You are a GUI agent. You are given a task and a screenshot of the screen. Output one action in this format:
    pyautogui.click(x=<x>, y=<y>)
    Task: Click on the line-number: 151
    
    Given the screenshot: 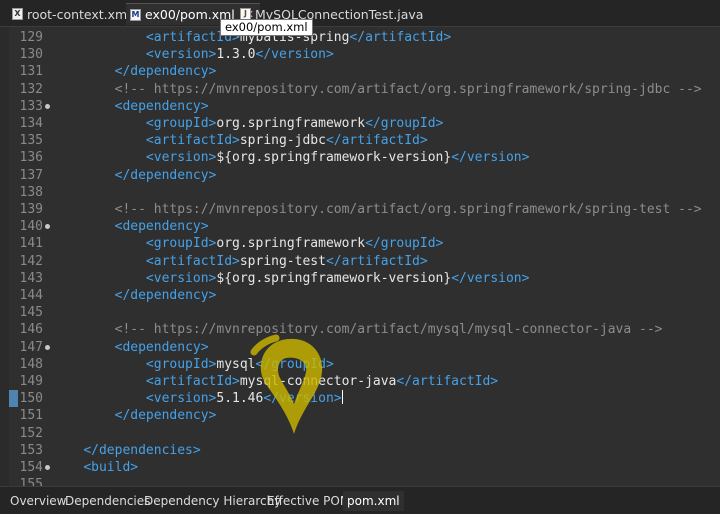 What is the action you would take?
    pyautogui.click(x=31, y=416)
    